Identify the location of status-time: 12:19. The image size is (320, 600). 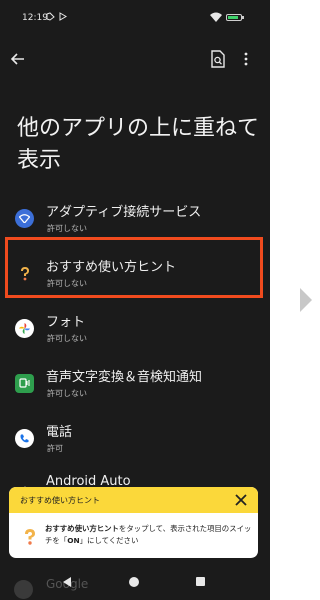
(35, 18).